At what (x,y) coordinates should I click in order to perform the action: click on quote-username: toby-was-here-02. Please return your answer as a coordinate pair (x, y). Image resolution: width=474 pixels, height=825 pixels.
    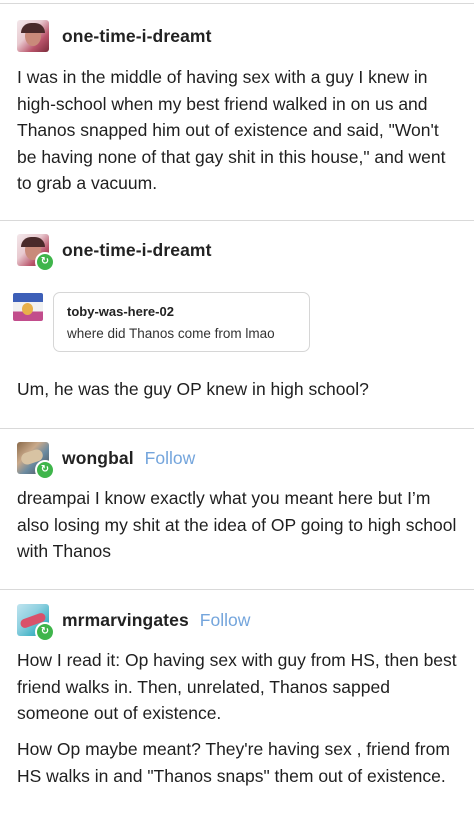
    Looking at the image, I should click on (120, 311).